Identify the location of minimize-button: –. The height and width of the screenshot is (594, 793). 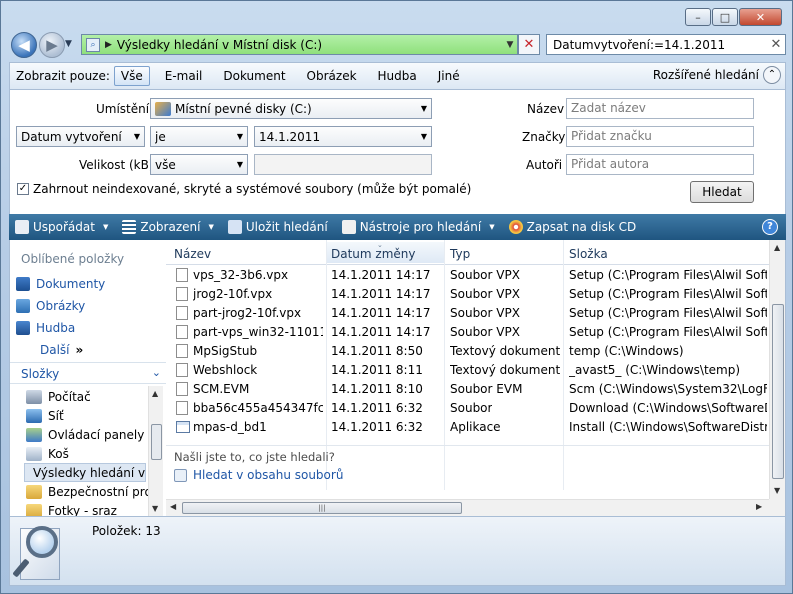
(698, 17).